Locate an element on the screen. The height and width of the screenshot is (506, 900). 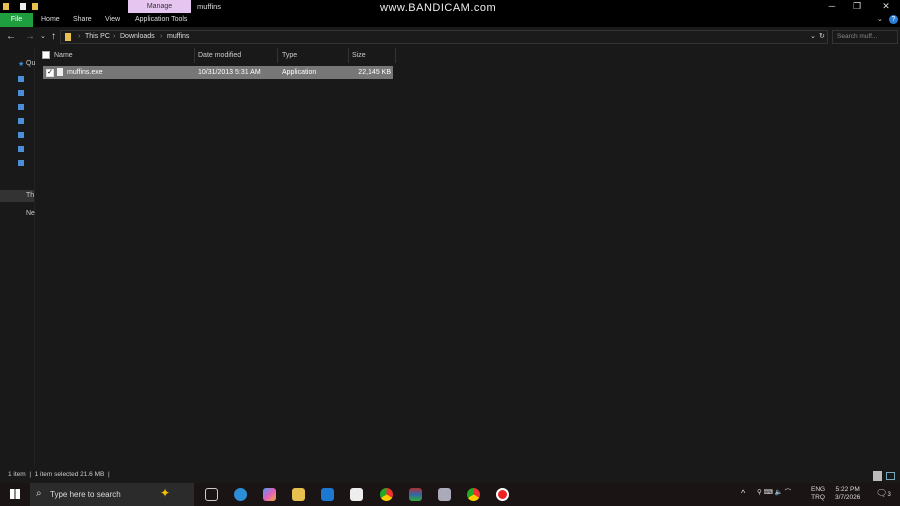
language-indicator: ENG TRQ is located at coordinates (818, 494).